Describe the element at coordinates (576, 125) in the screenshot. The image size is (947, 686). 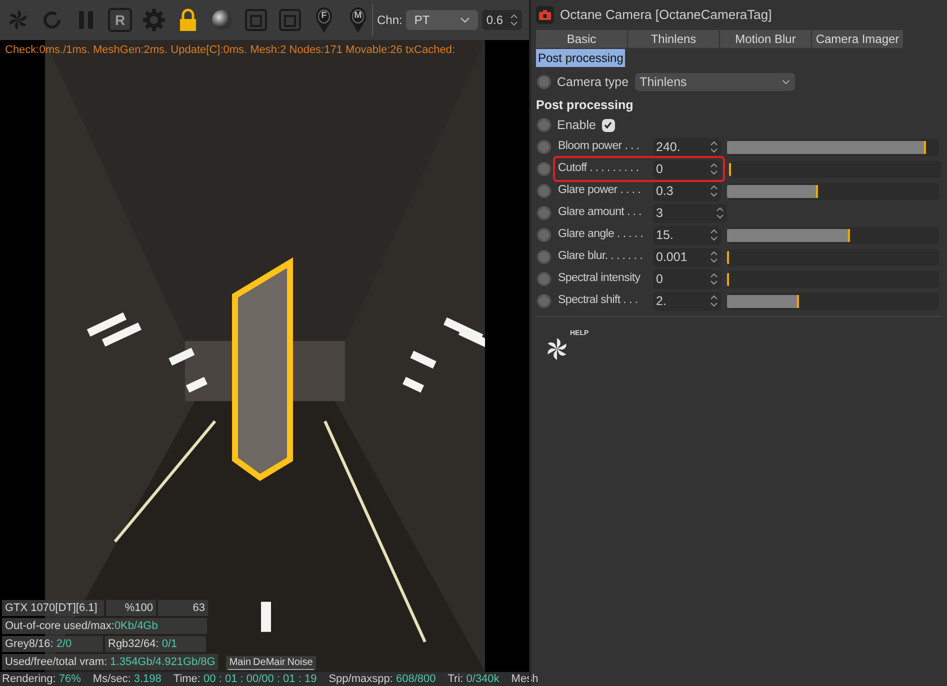
I see `field-label: Enable` at that location.